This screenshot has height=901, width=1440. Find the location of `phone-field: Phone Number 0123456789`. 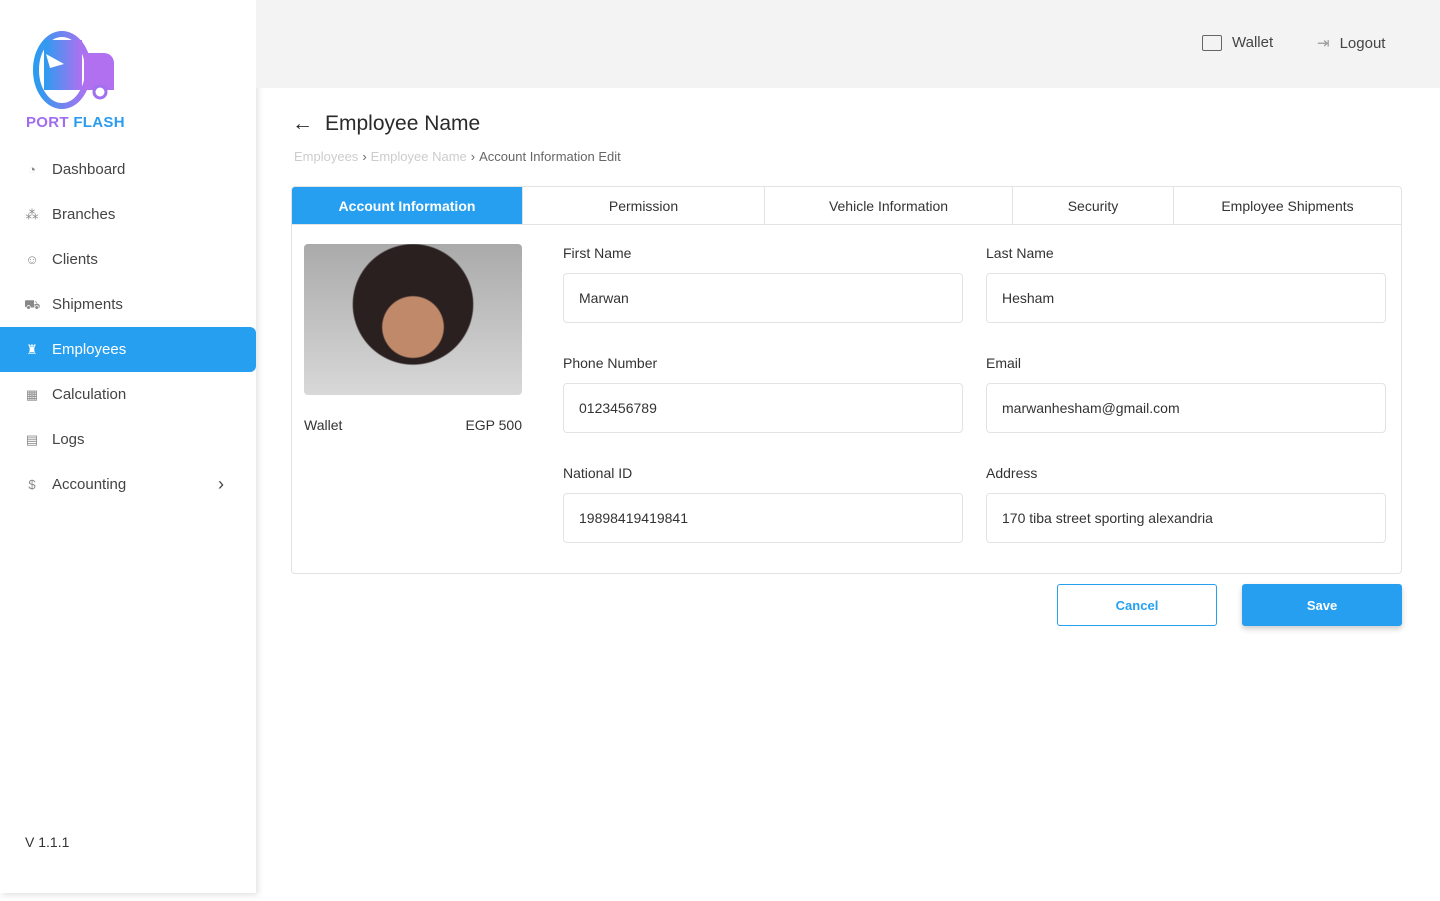

phone-field: Phone Number 0123456789 is located at coordinates (763, 394).